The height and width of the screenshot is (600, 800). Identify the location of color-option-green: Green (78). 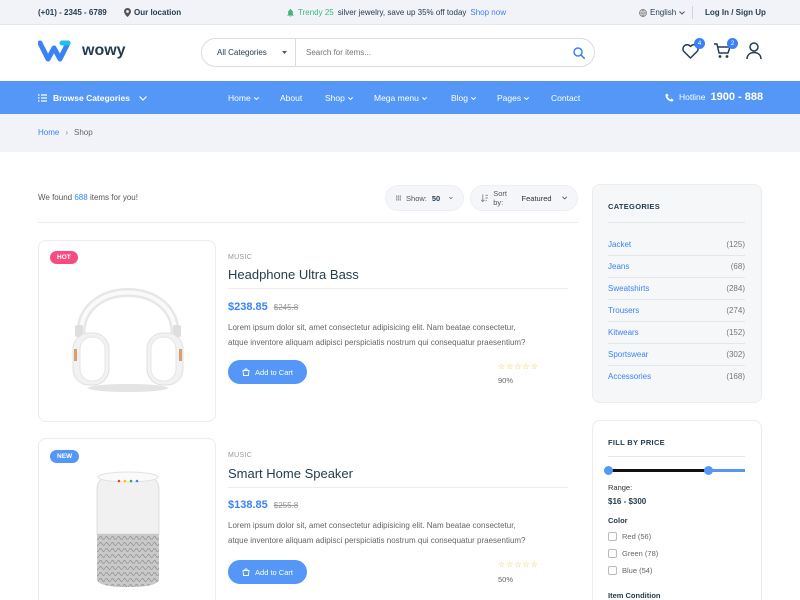
(633, 553).